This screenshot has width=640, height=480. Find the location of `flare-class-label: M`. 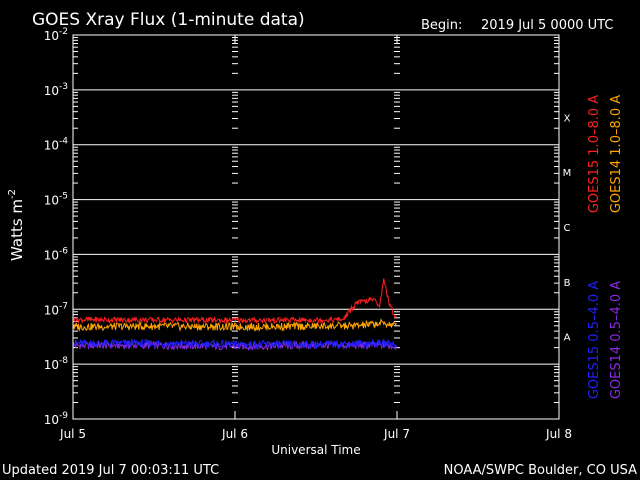

flare-class-label: M is located at coordinates (567, 173).